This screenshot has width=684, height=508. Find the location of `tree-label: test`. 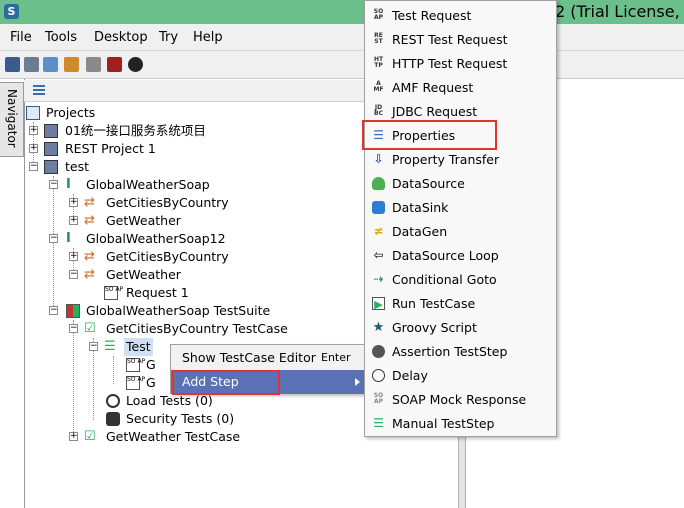

tree-label: test is located at coordinates (77, 166).